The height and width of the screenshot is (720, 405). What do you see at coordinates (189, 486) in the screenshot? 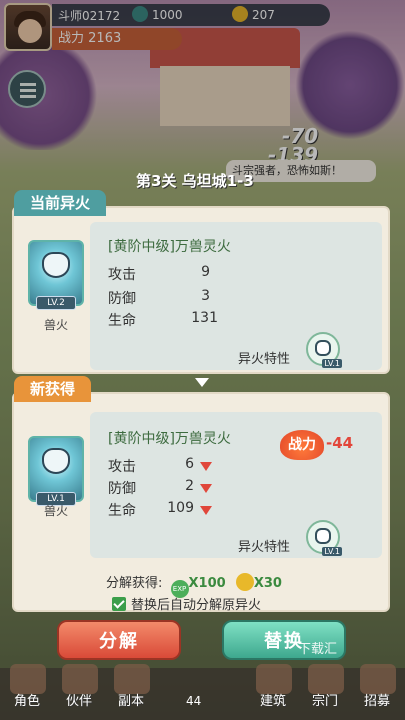
I see `stat-value: 2` at bounding box center [189, 486].